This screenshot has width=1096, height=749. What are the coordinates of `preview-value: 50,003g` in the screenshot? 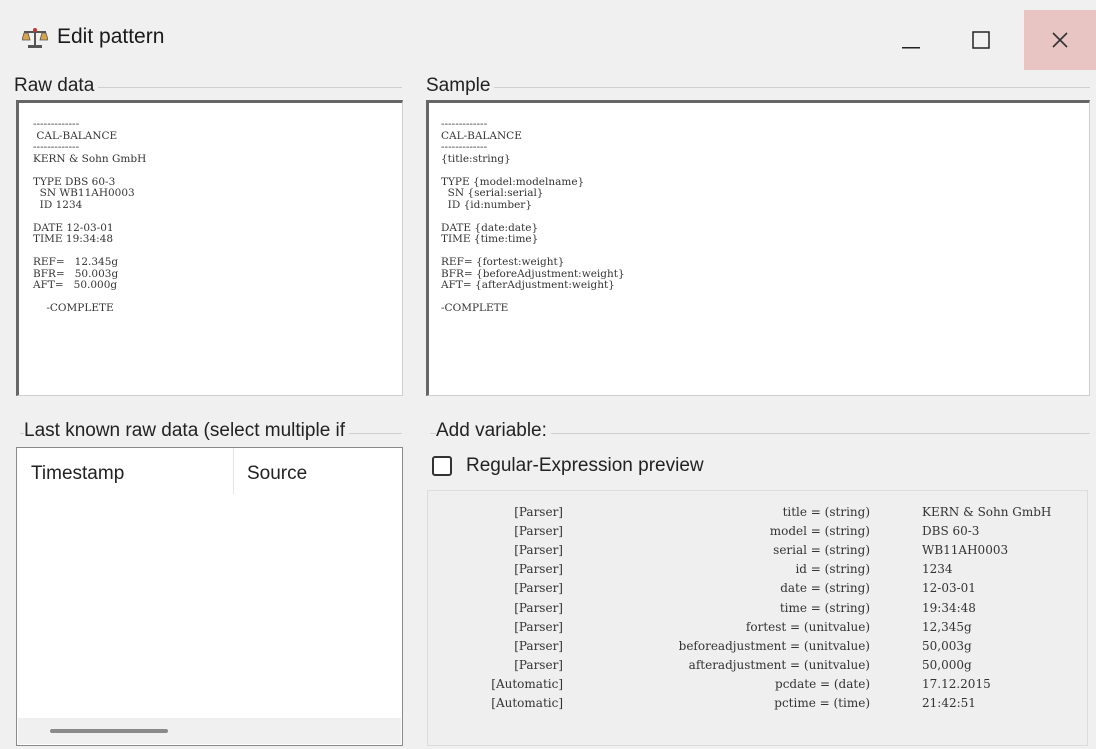 It's located at (947, 645).